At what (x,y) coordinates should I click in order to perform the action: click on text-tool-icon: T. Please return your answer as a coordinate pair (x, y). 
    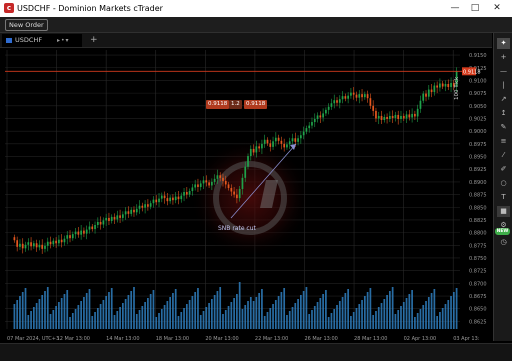
    Looking at the image, I should click on (503, 197).